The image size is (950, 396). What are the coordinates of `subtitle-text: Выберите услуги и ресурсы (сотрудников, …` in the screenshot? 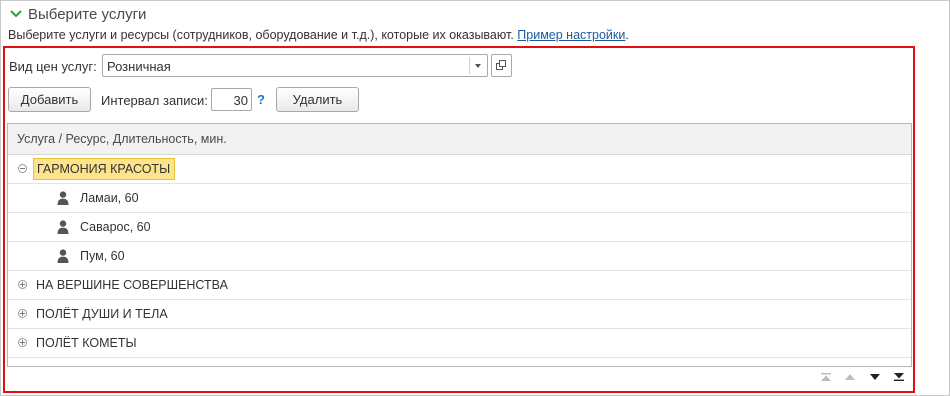 It's located at (261, 35).